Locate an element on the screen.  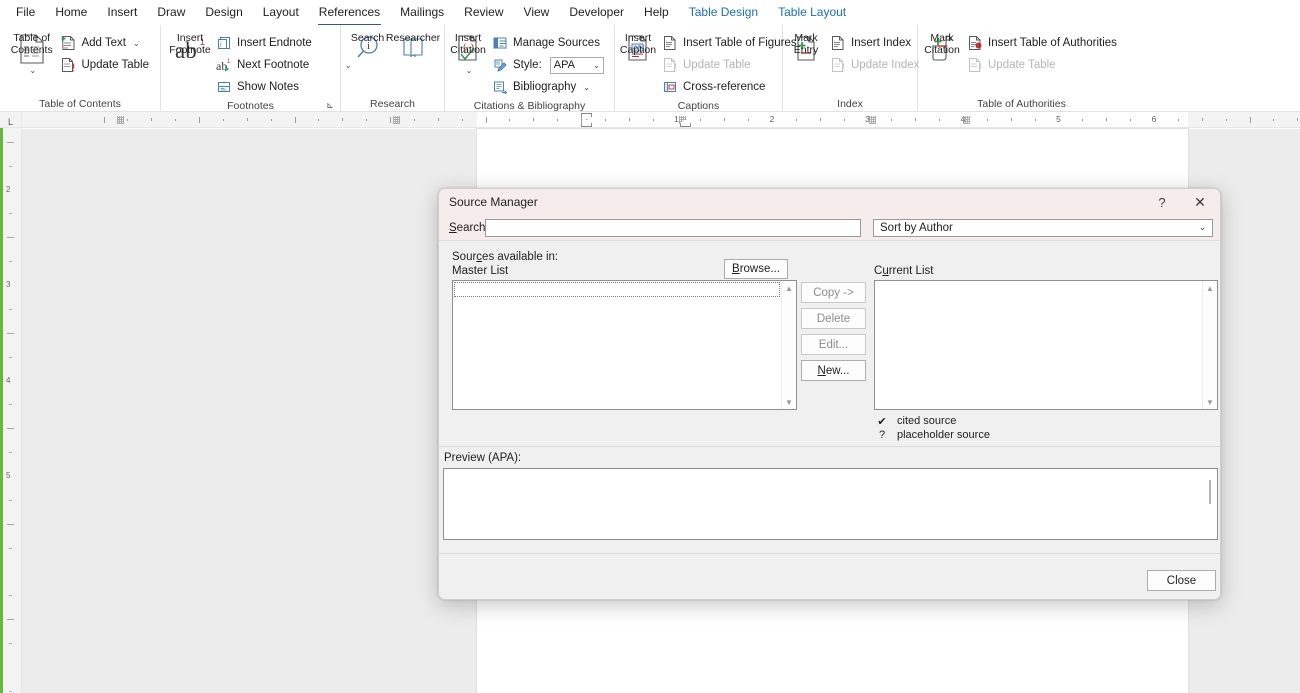
insert-endnote-button: i Insert Endnote is located at coordinates (286, 43).